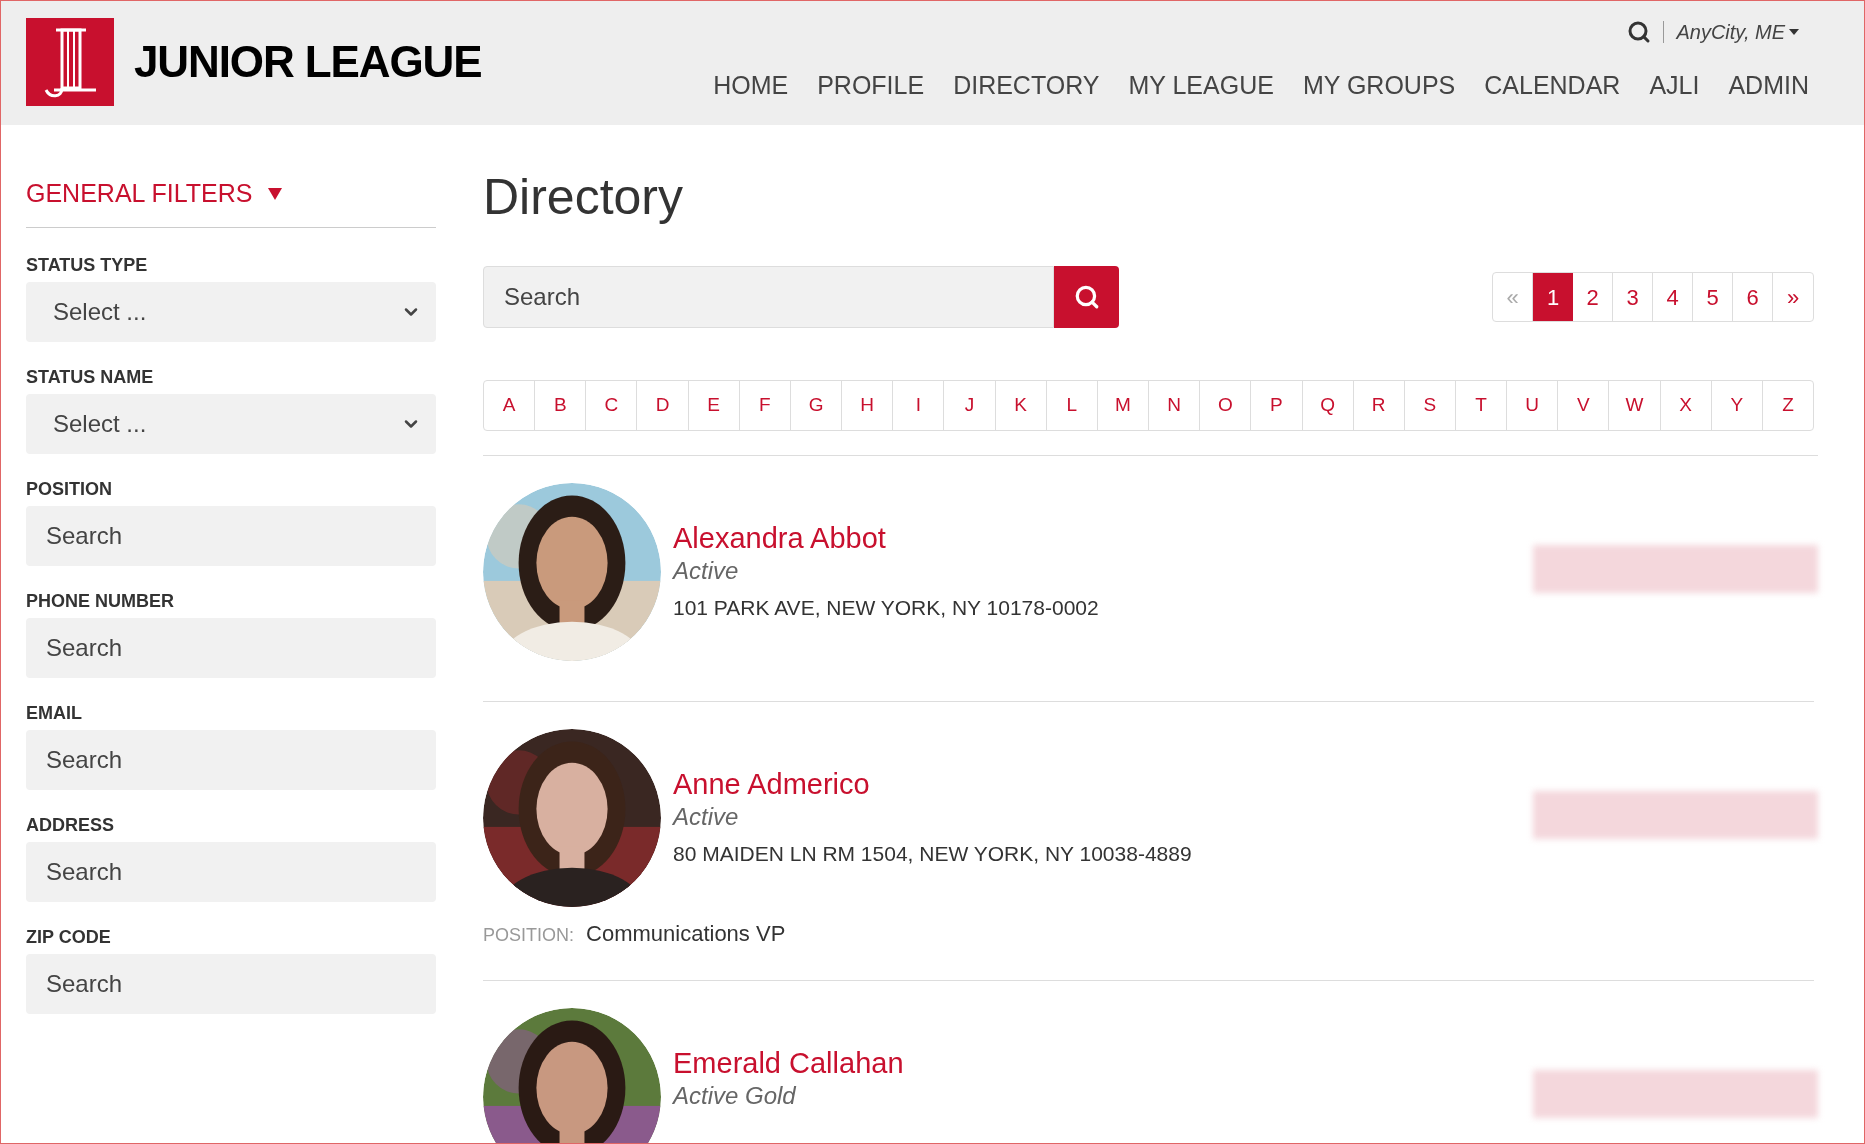  I want to click on filter-label: PHONE NUMBER, so click(100, 599).